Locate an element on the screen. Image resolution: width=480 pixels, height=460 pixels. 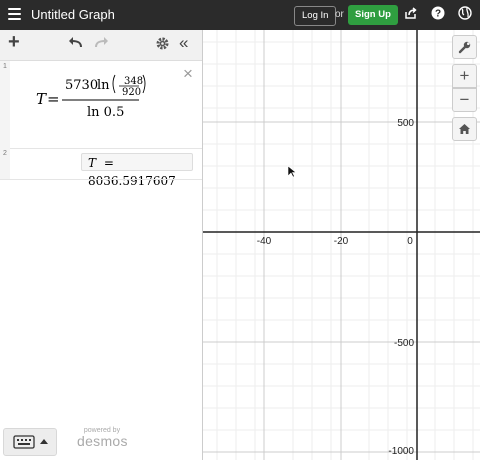
formula-lhs: T is located at coordinates (41, 99).